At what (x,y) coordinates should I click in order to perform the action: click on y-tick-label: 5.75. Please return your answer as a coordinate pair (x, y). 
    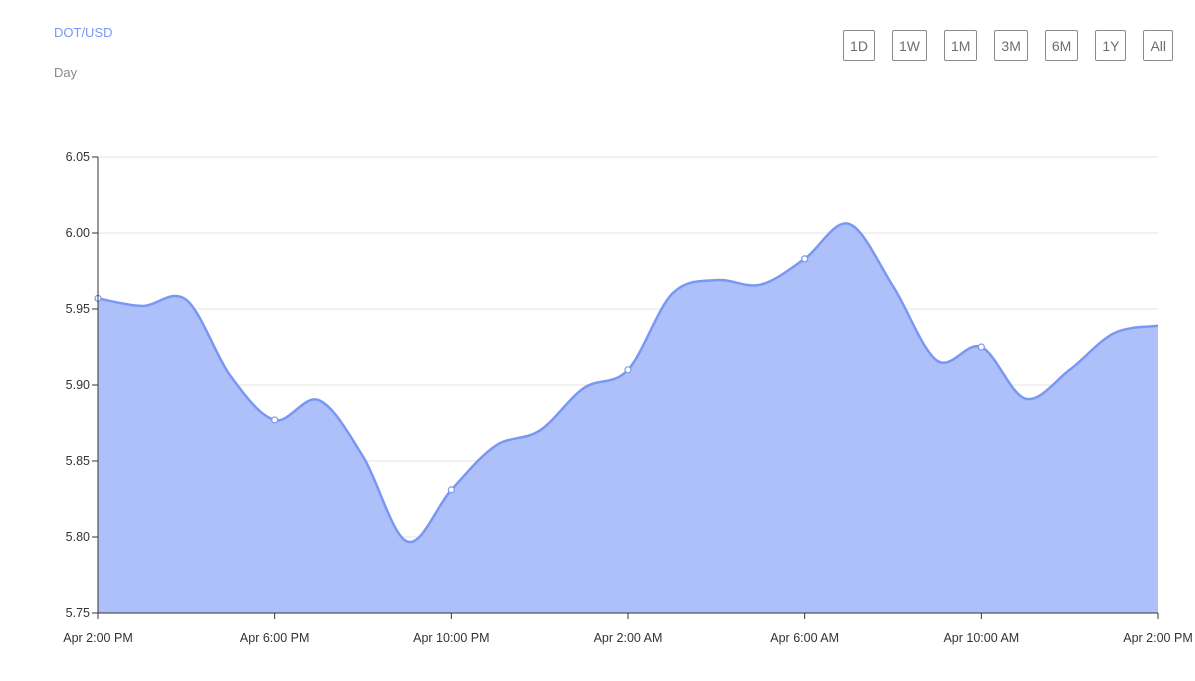
    Looking at the image, I should click on (78, 613).